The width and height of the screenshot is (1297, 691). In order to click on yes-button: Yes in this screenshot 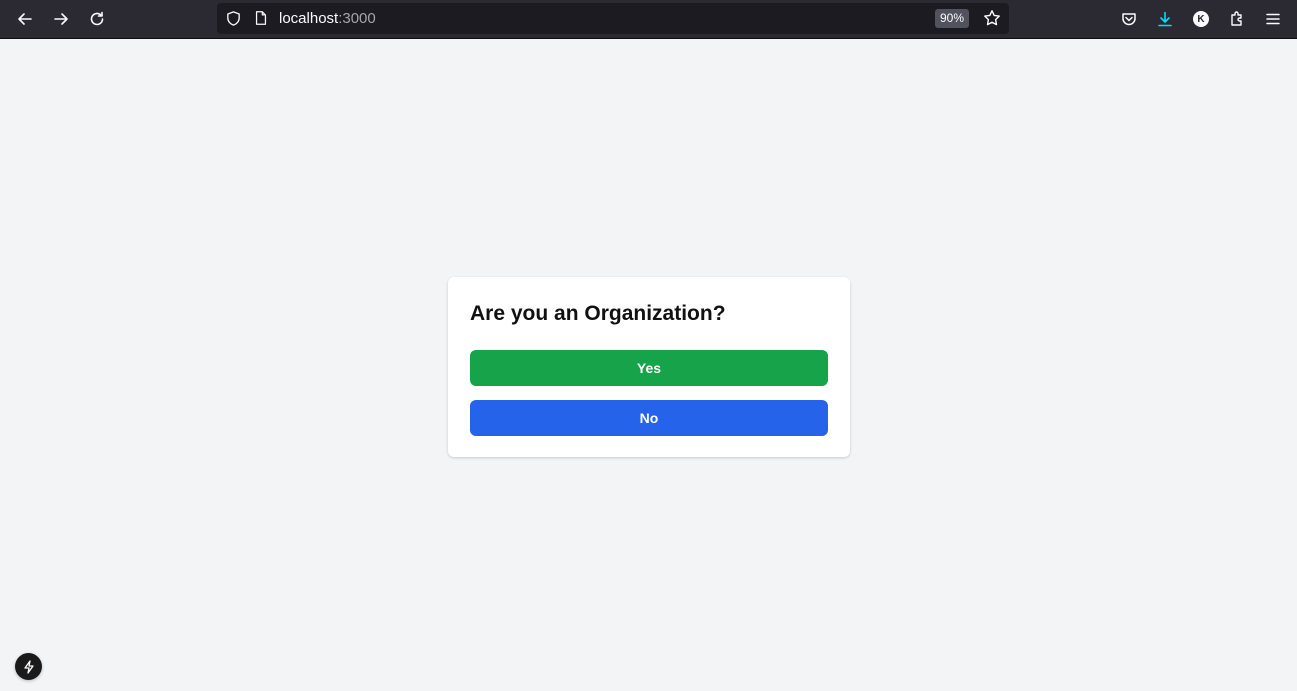, I will do `click(649, 368)`.